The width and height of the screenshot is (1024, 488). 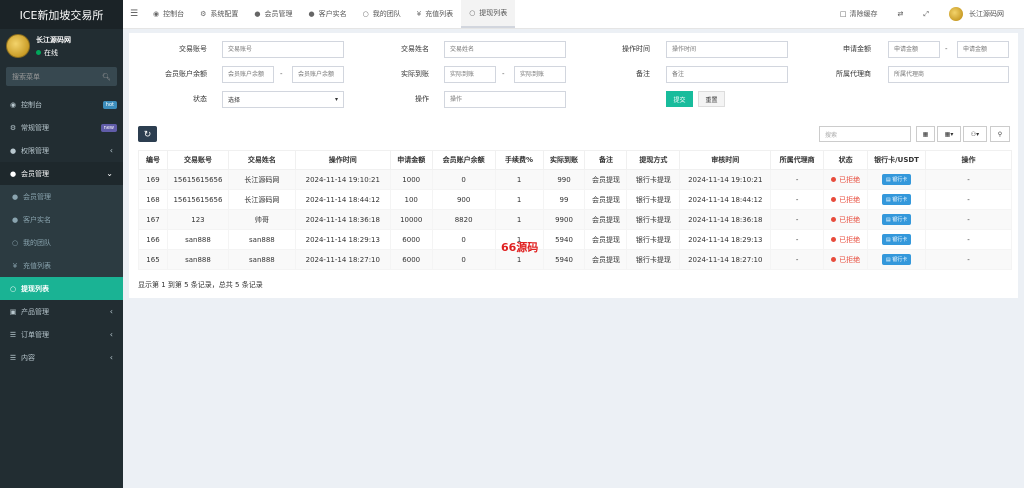 I want to click on tab-system-config: ⚙ 系统配置, so click(x=219, y=14).